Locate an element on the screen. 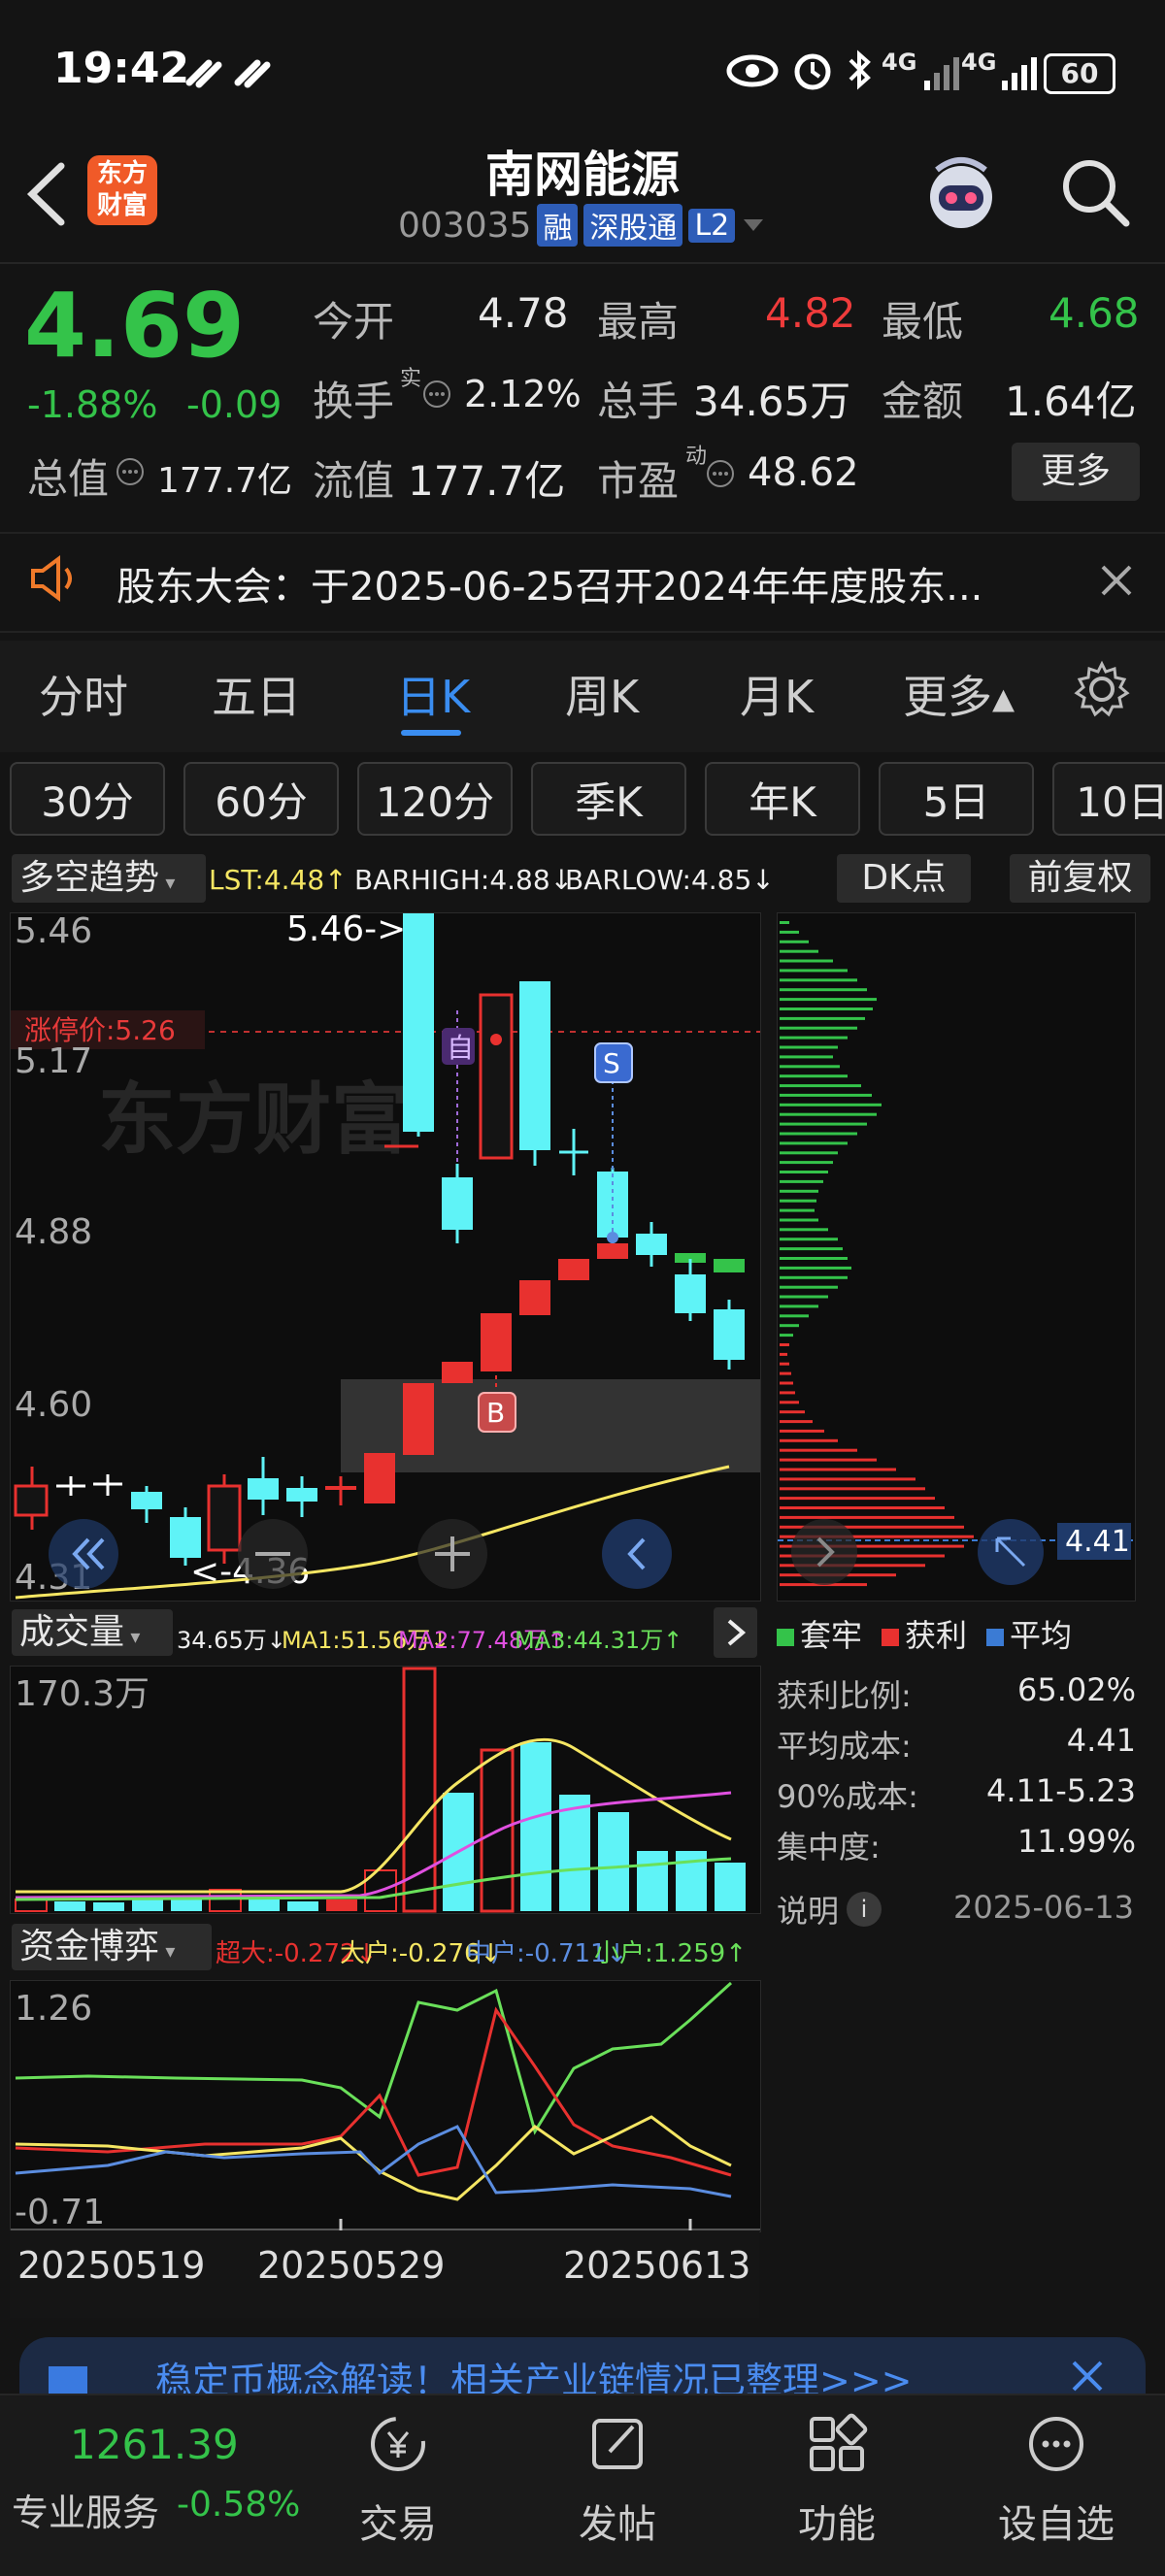 Image resolution: width=1165 pixels, height=2576 pixels. stat-value: 65.02% is located at coordinates (1076, 1689).